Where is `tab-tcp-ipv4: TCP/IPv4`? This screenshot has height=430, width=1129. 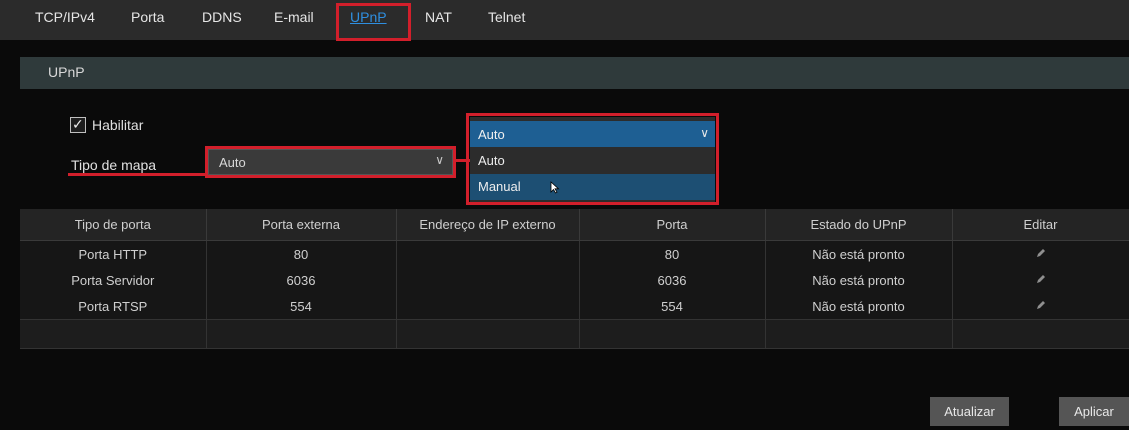 tab-tcp-ipv4: TCP/IPv4 is located at coordinates (65, 17).